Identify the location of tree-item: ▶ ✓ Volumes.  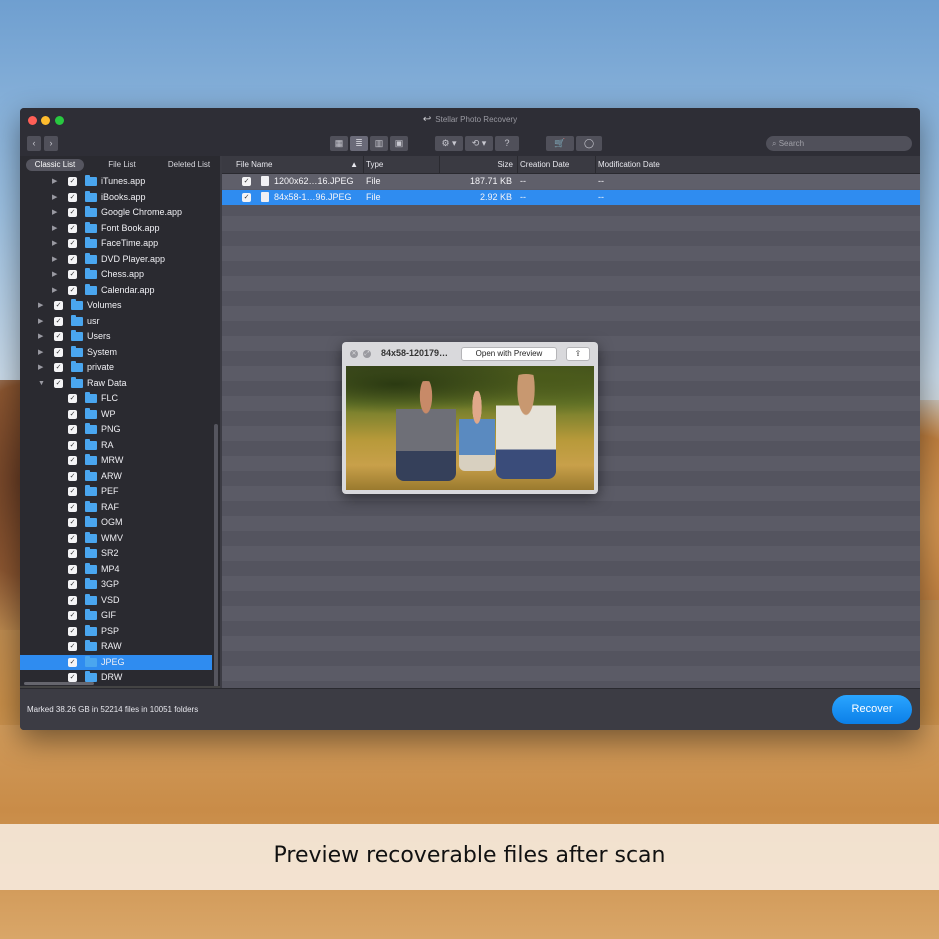
(116, 305).